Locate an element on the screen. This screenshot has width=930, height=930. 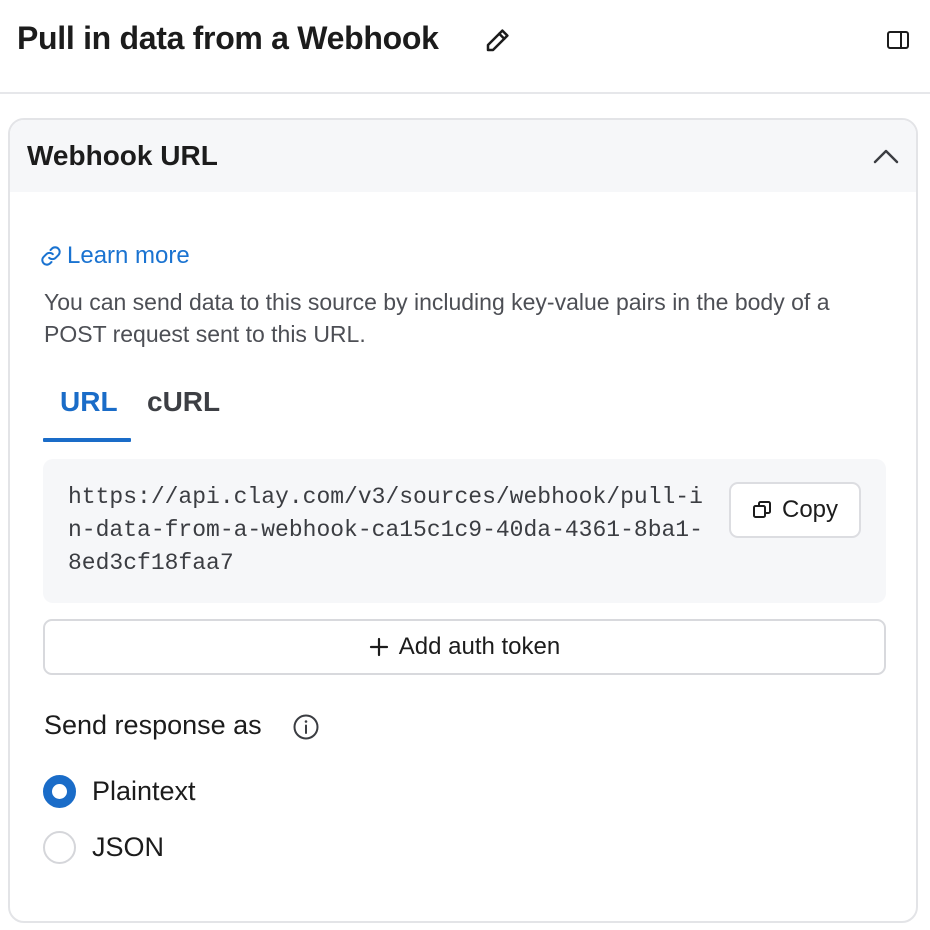
tab-url: URL is located at coordinates (89, 402).